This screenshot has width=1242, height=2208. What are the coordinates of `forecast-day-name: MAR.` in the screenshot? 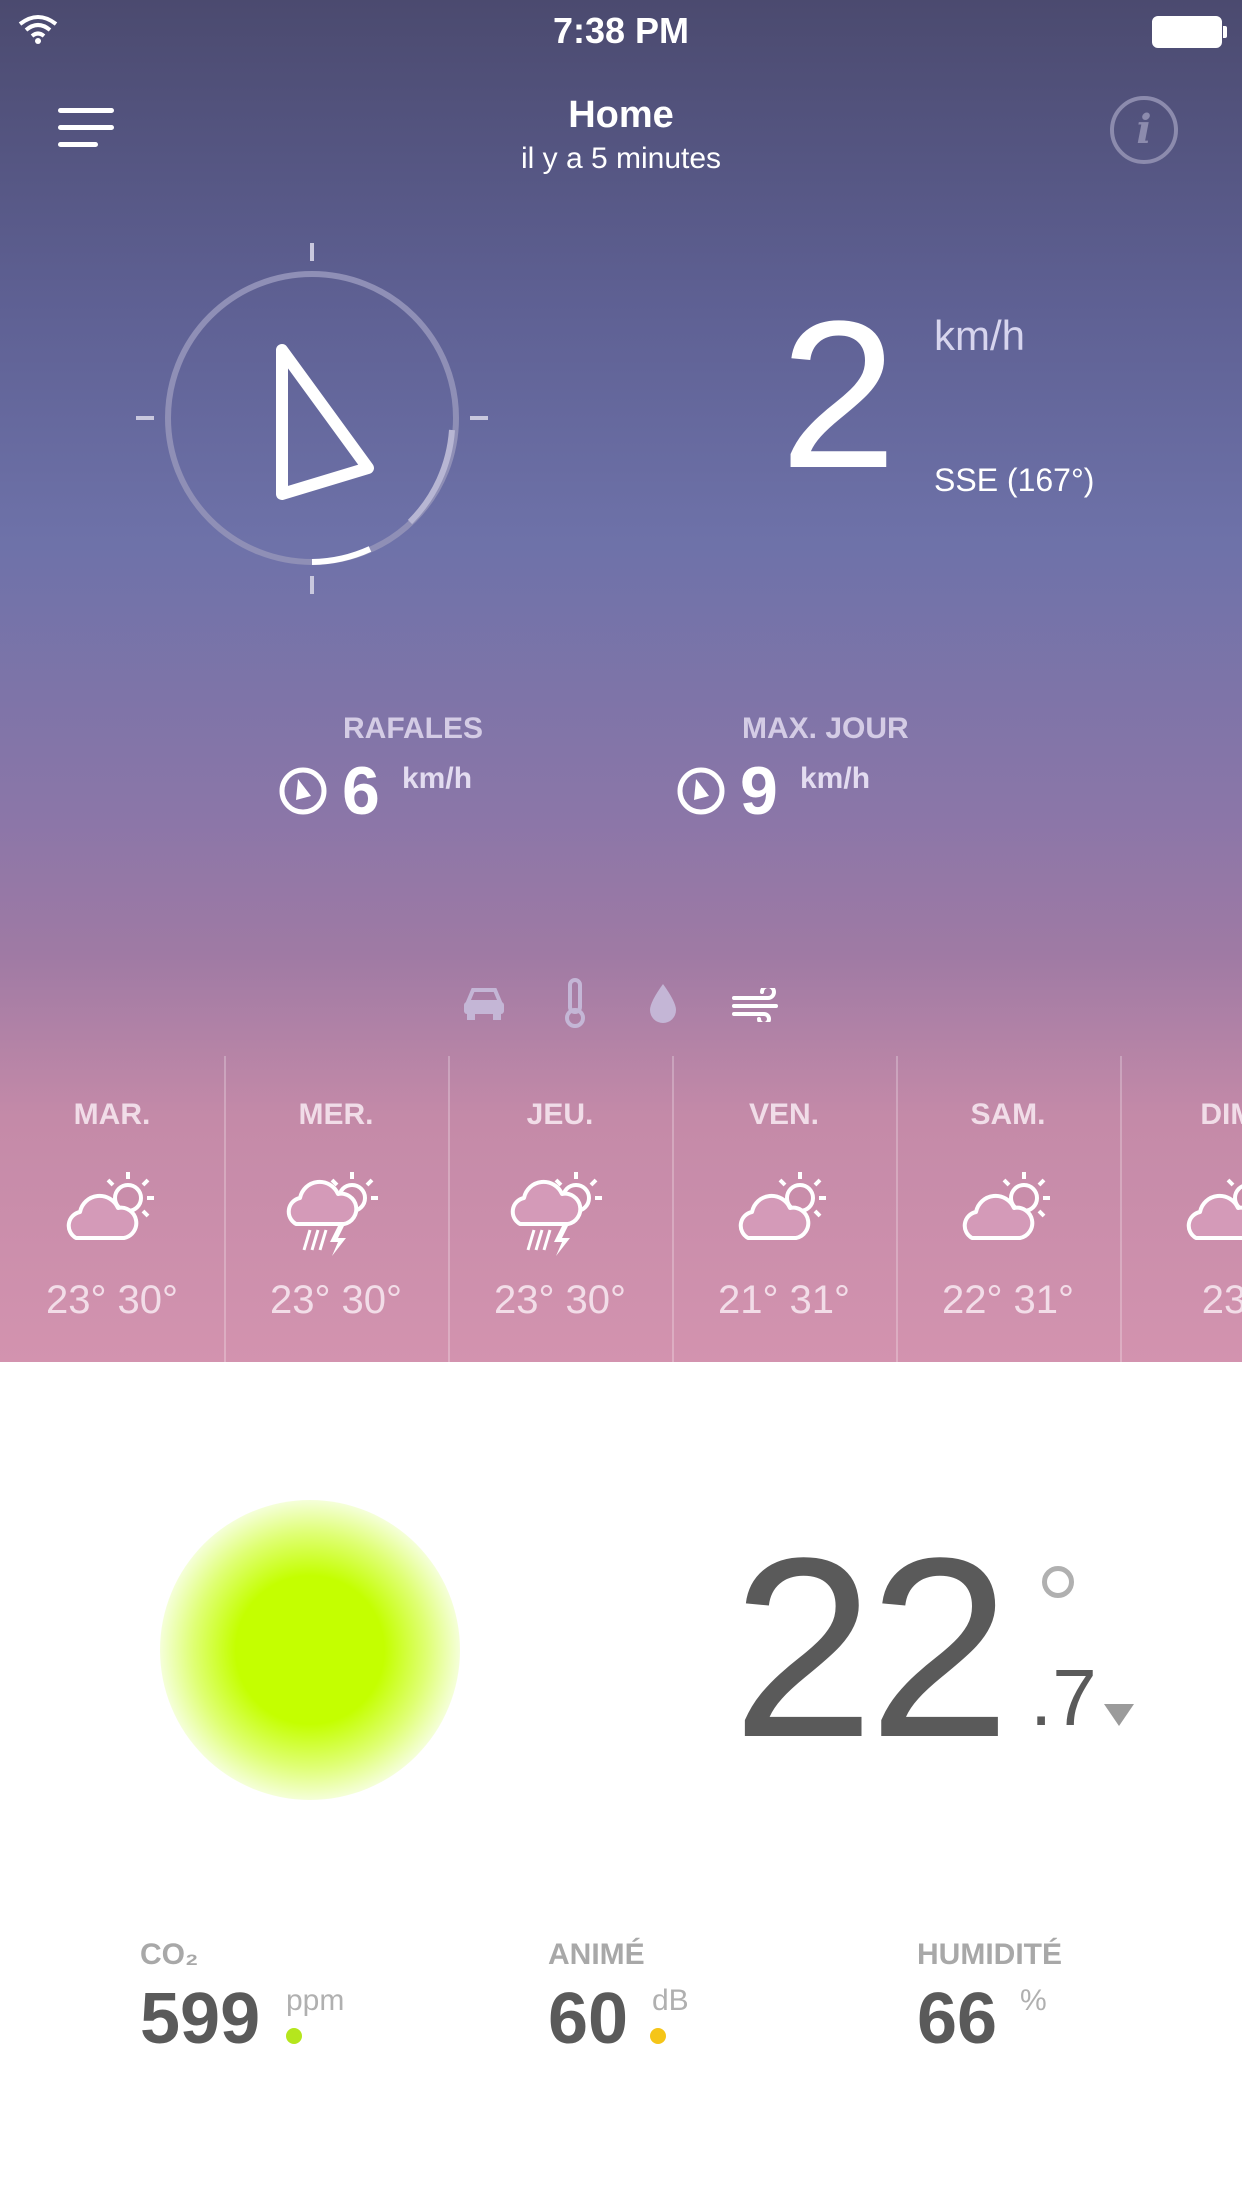 It's located at (112, 1114).